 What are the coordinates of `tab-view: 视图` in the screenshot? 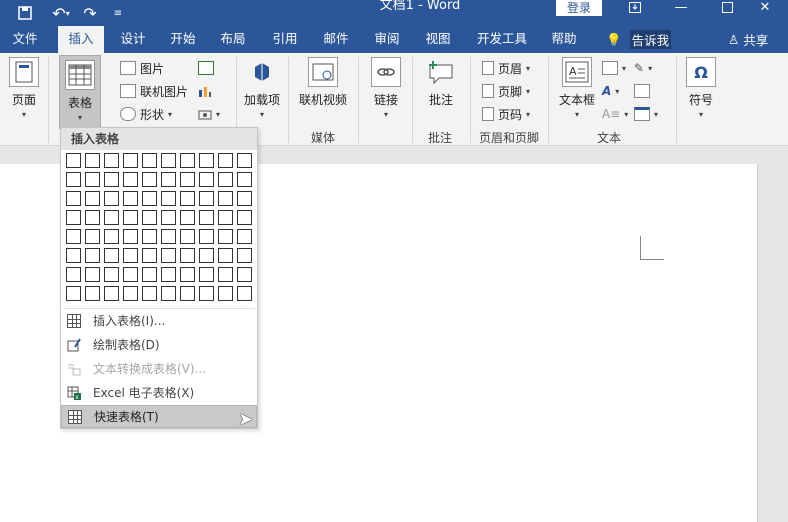 It's located at (438, 39).